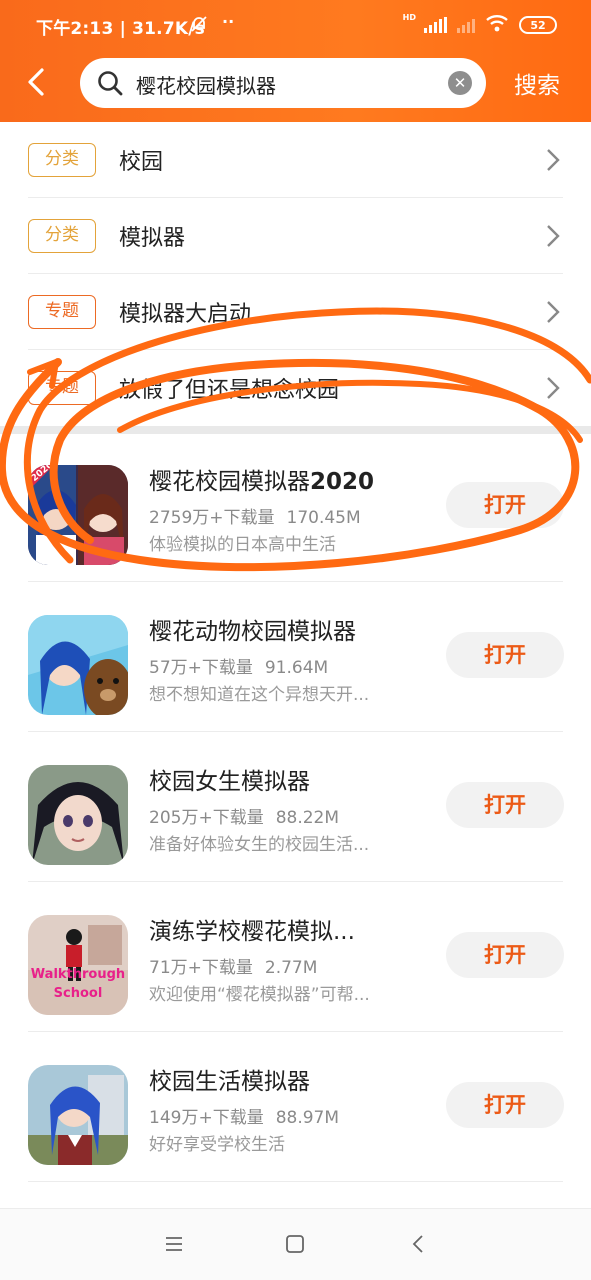  Describe the element at coordinates (252, 632) in the screenshot. I see `app-name: 樱花动物校园模拟器` at that location.